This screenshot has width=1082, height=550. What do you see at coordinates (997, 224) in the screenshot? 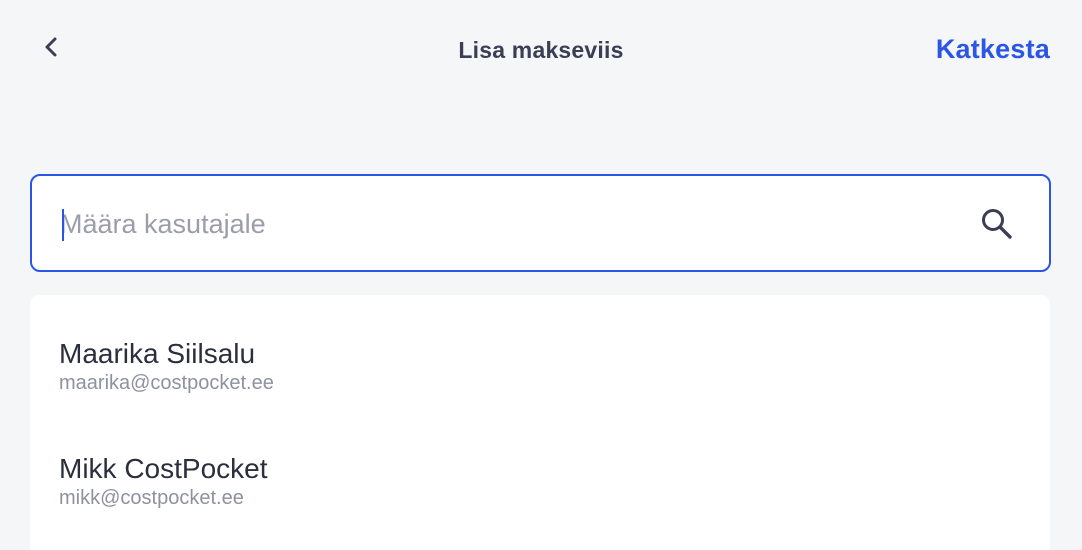
I see `search-icon` at bounding box center [997, 224].